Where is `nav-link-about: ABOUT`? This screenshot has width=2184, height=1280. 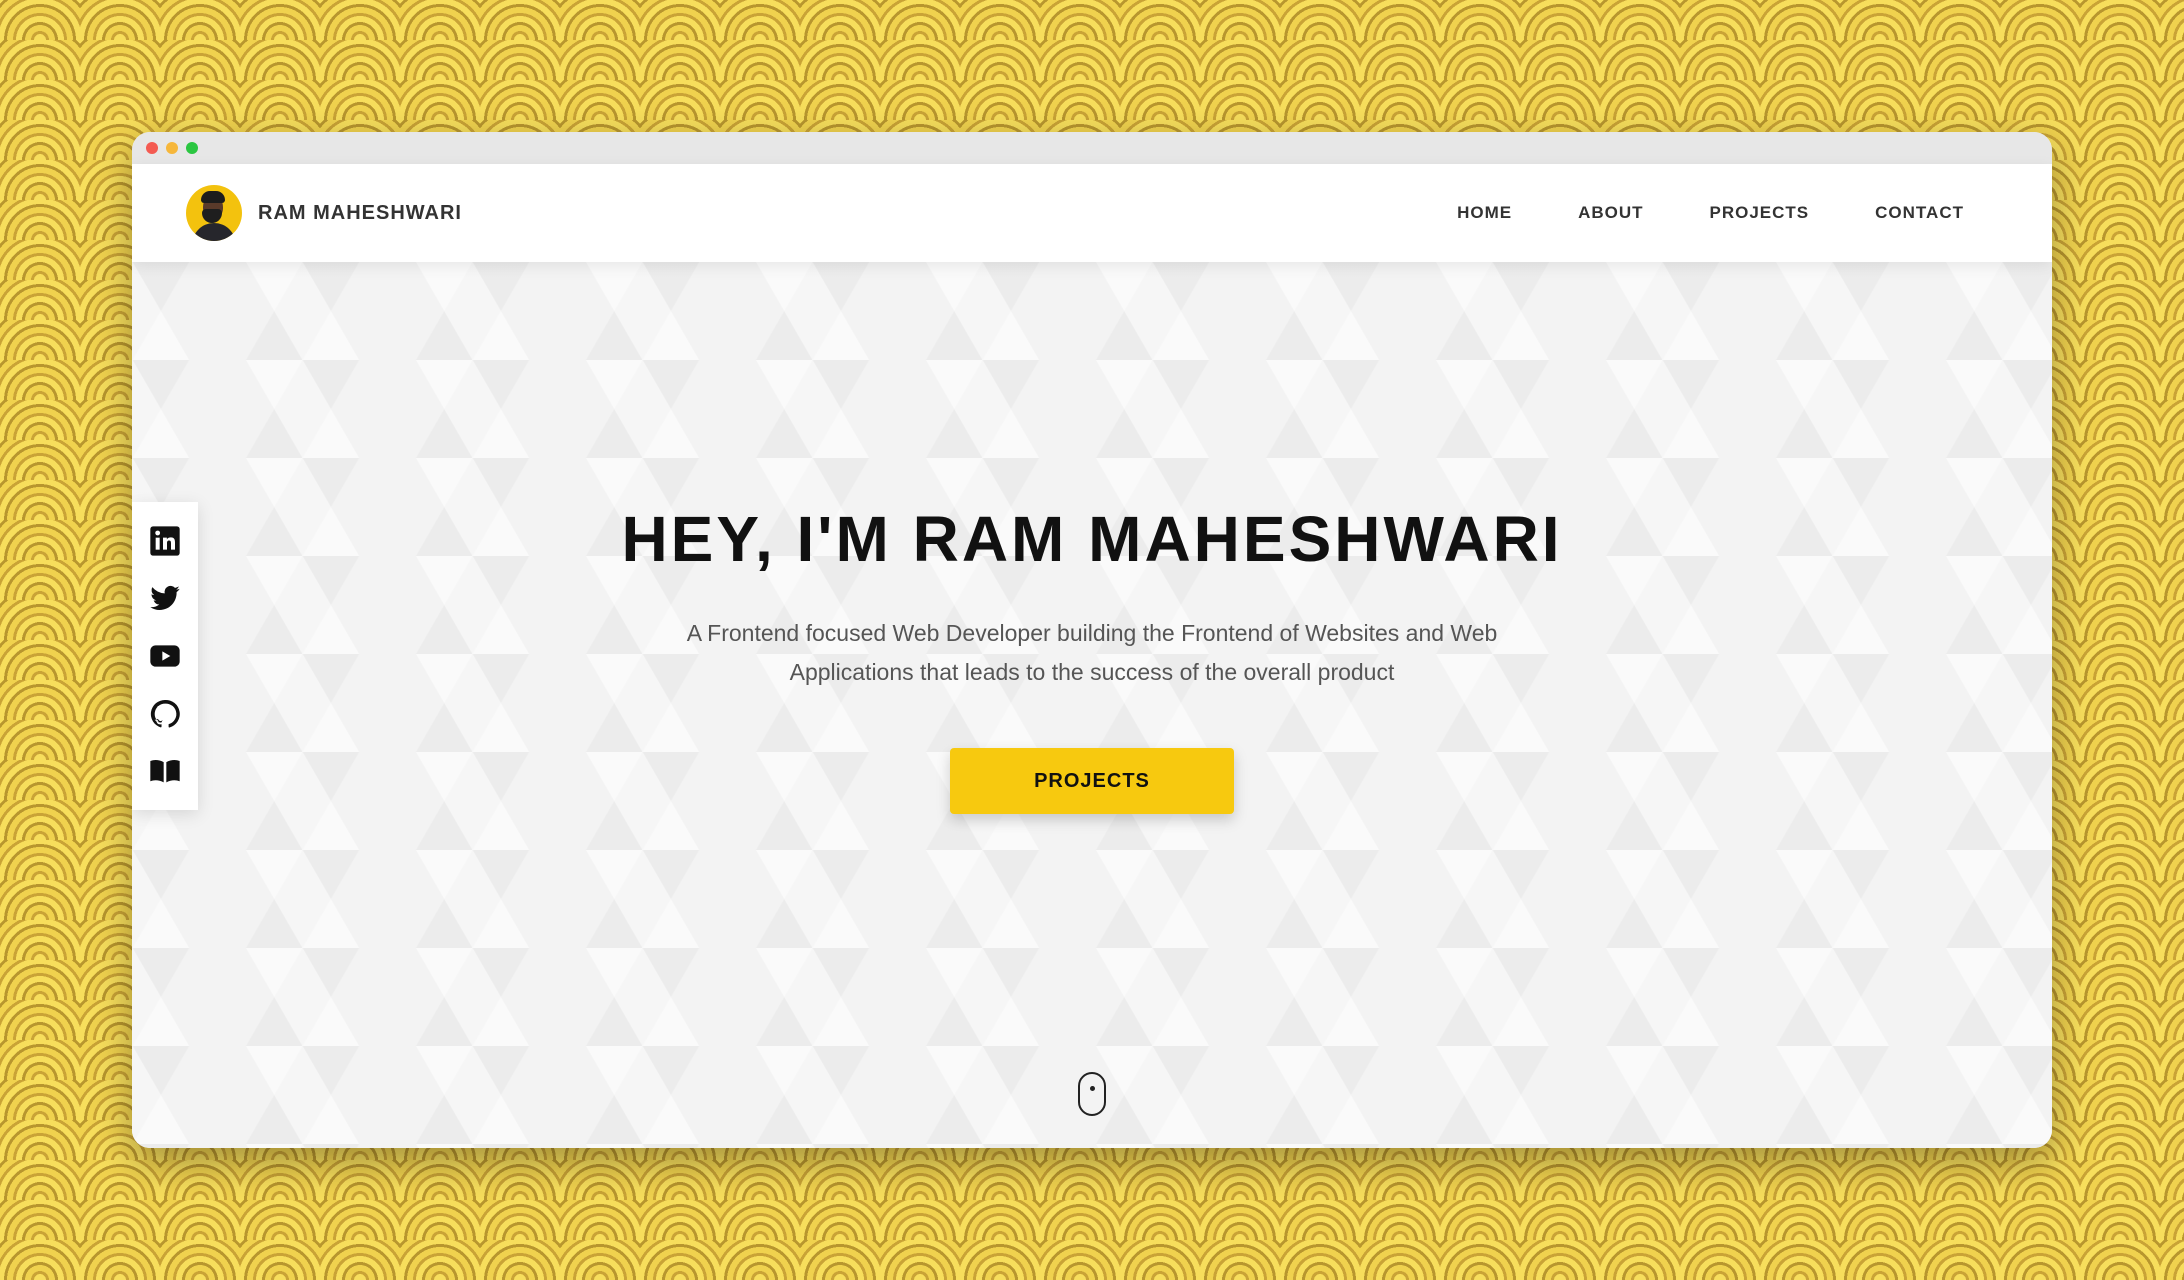 nav-link-about: ABOUT is located at coordinates (1610, 213).